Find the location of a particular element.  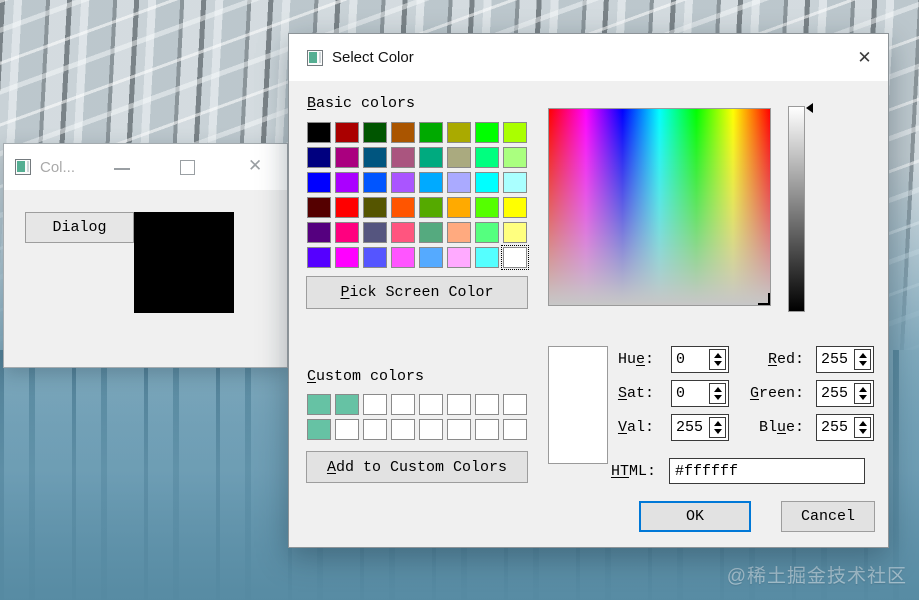

pick-screen-color-button: Pick Screen Color is located at coordinates (417, 292).